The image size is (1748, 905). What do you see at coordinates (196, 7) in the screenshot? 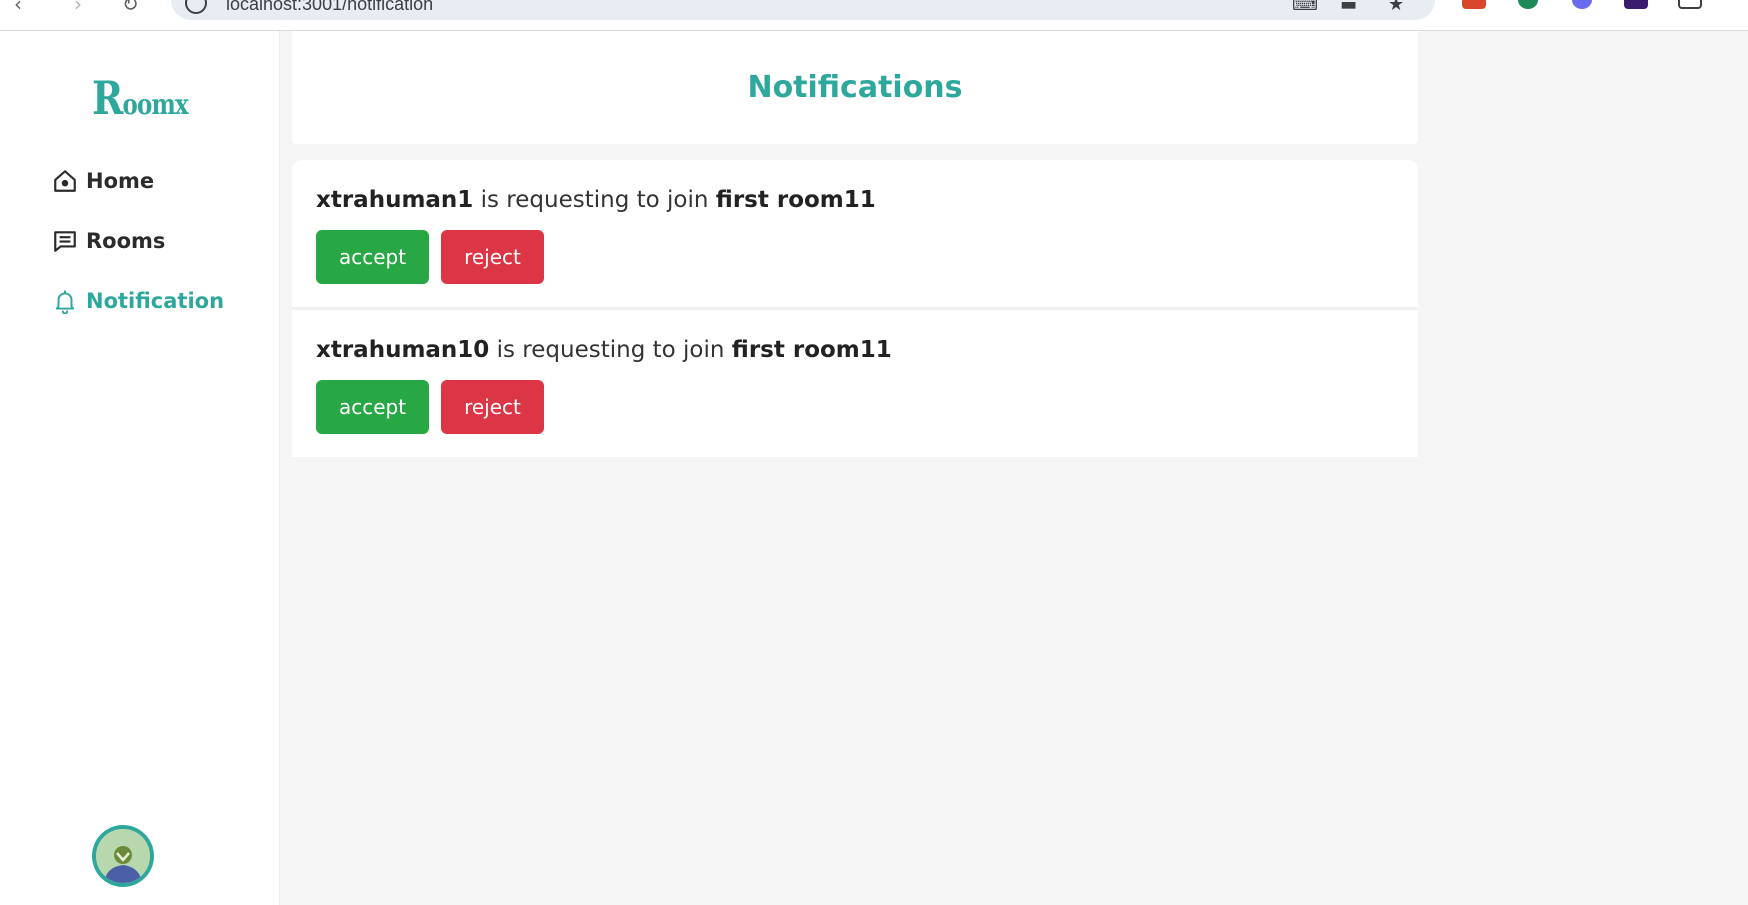
I see `site-info-icon` at bounding box center [196, 7].